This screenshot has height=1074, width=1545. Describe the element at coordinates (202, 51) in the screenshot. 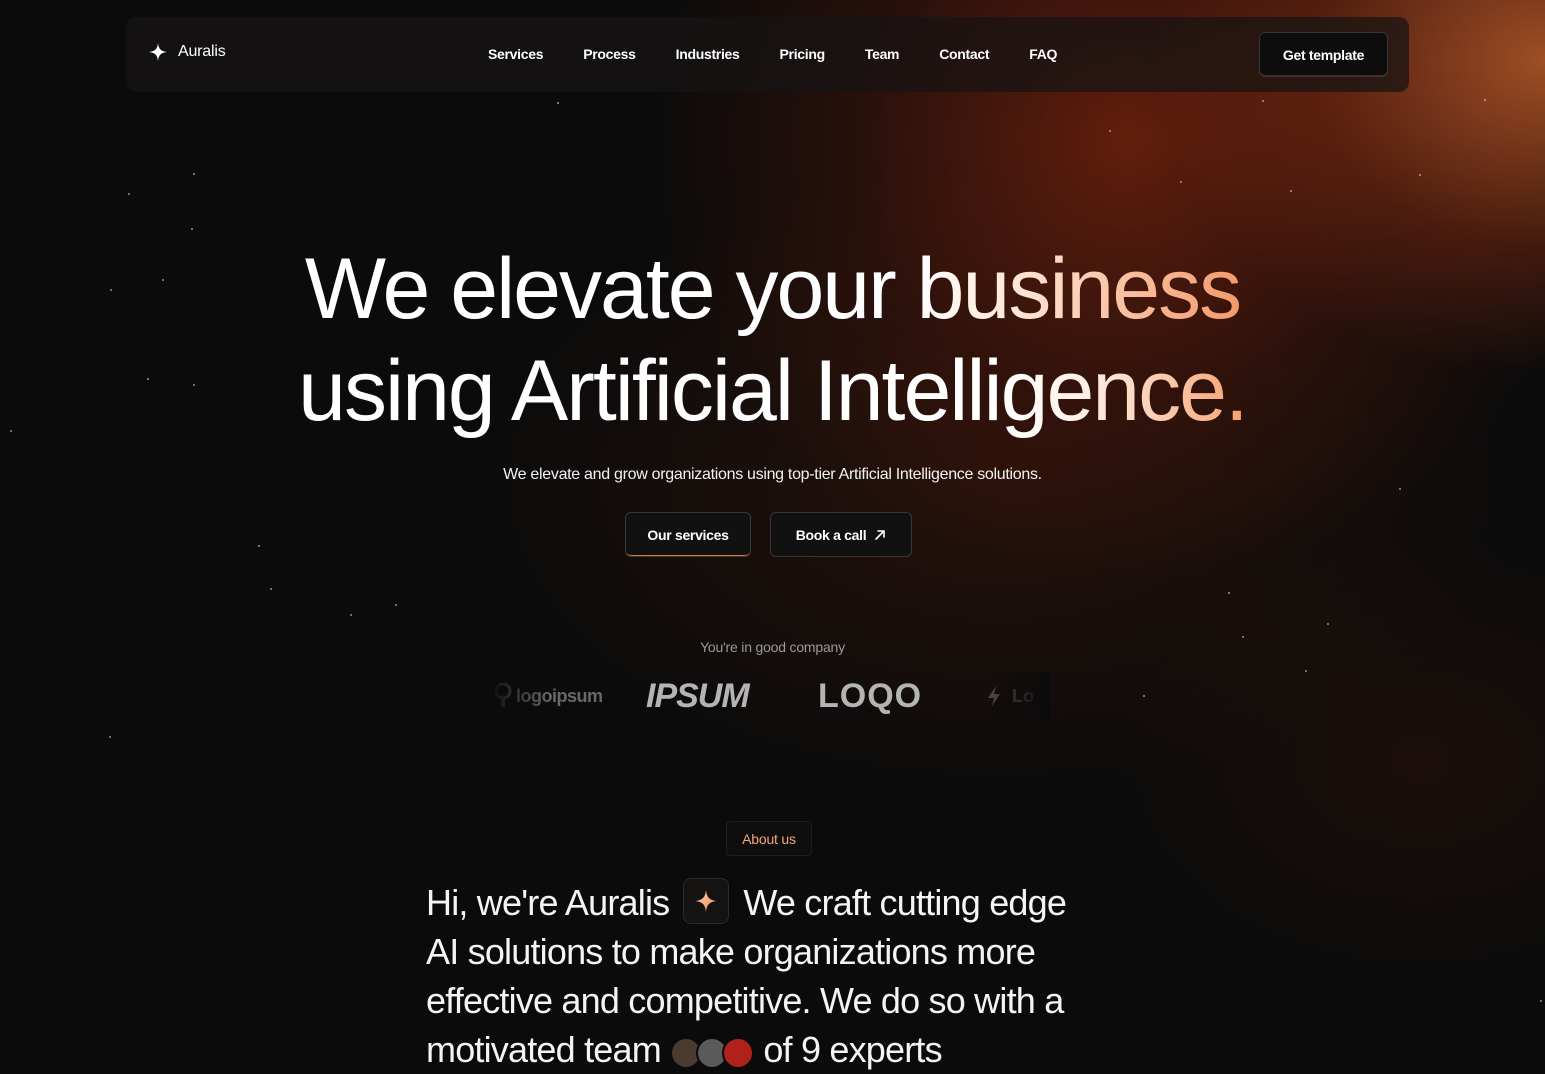

I see `brand-name: Auralis` at that location.